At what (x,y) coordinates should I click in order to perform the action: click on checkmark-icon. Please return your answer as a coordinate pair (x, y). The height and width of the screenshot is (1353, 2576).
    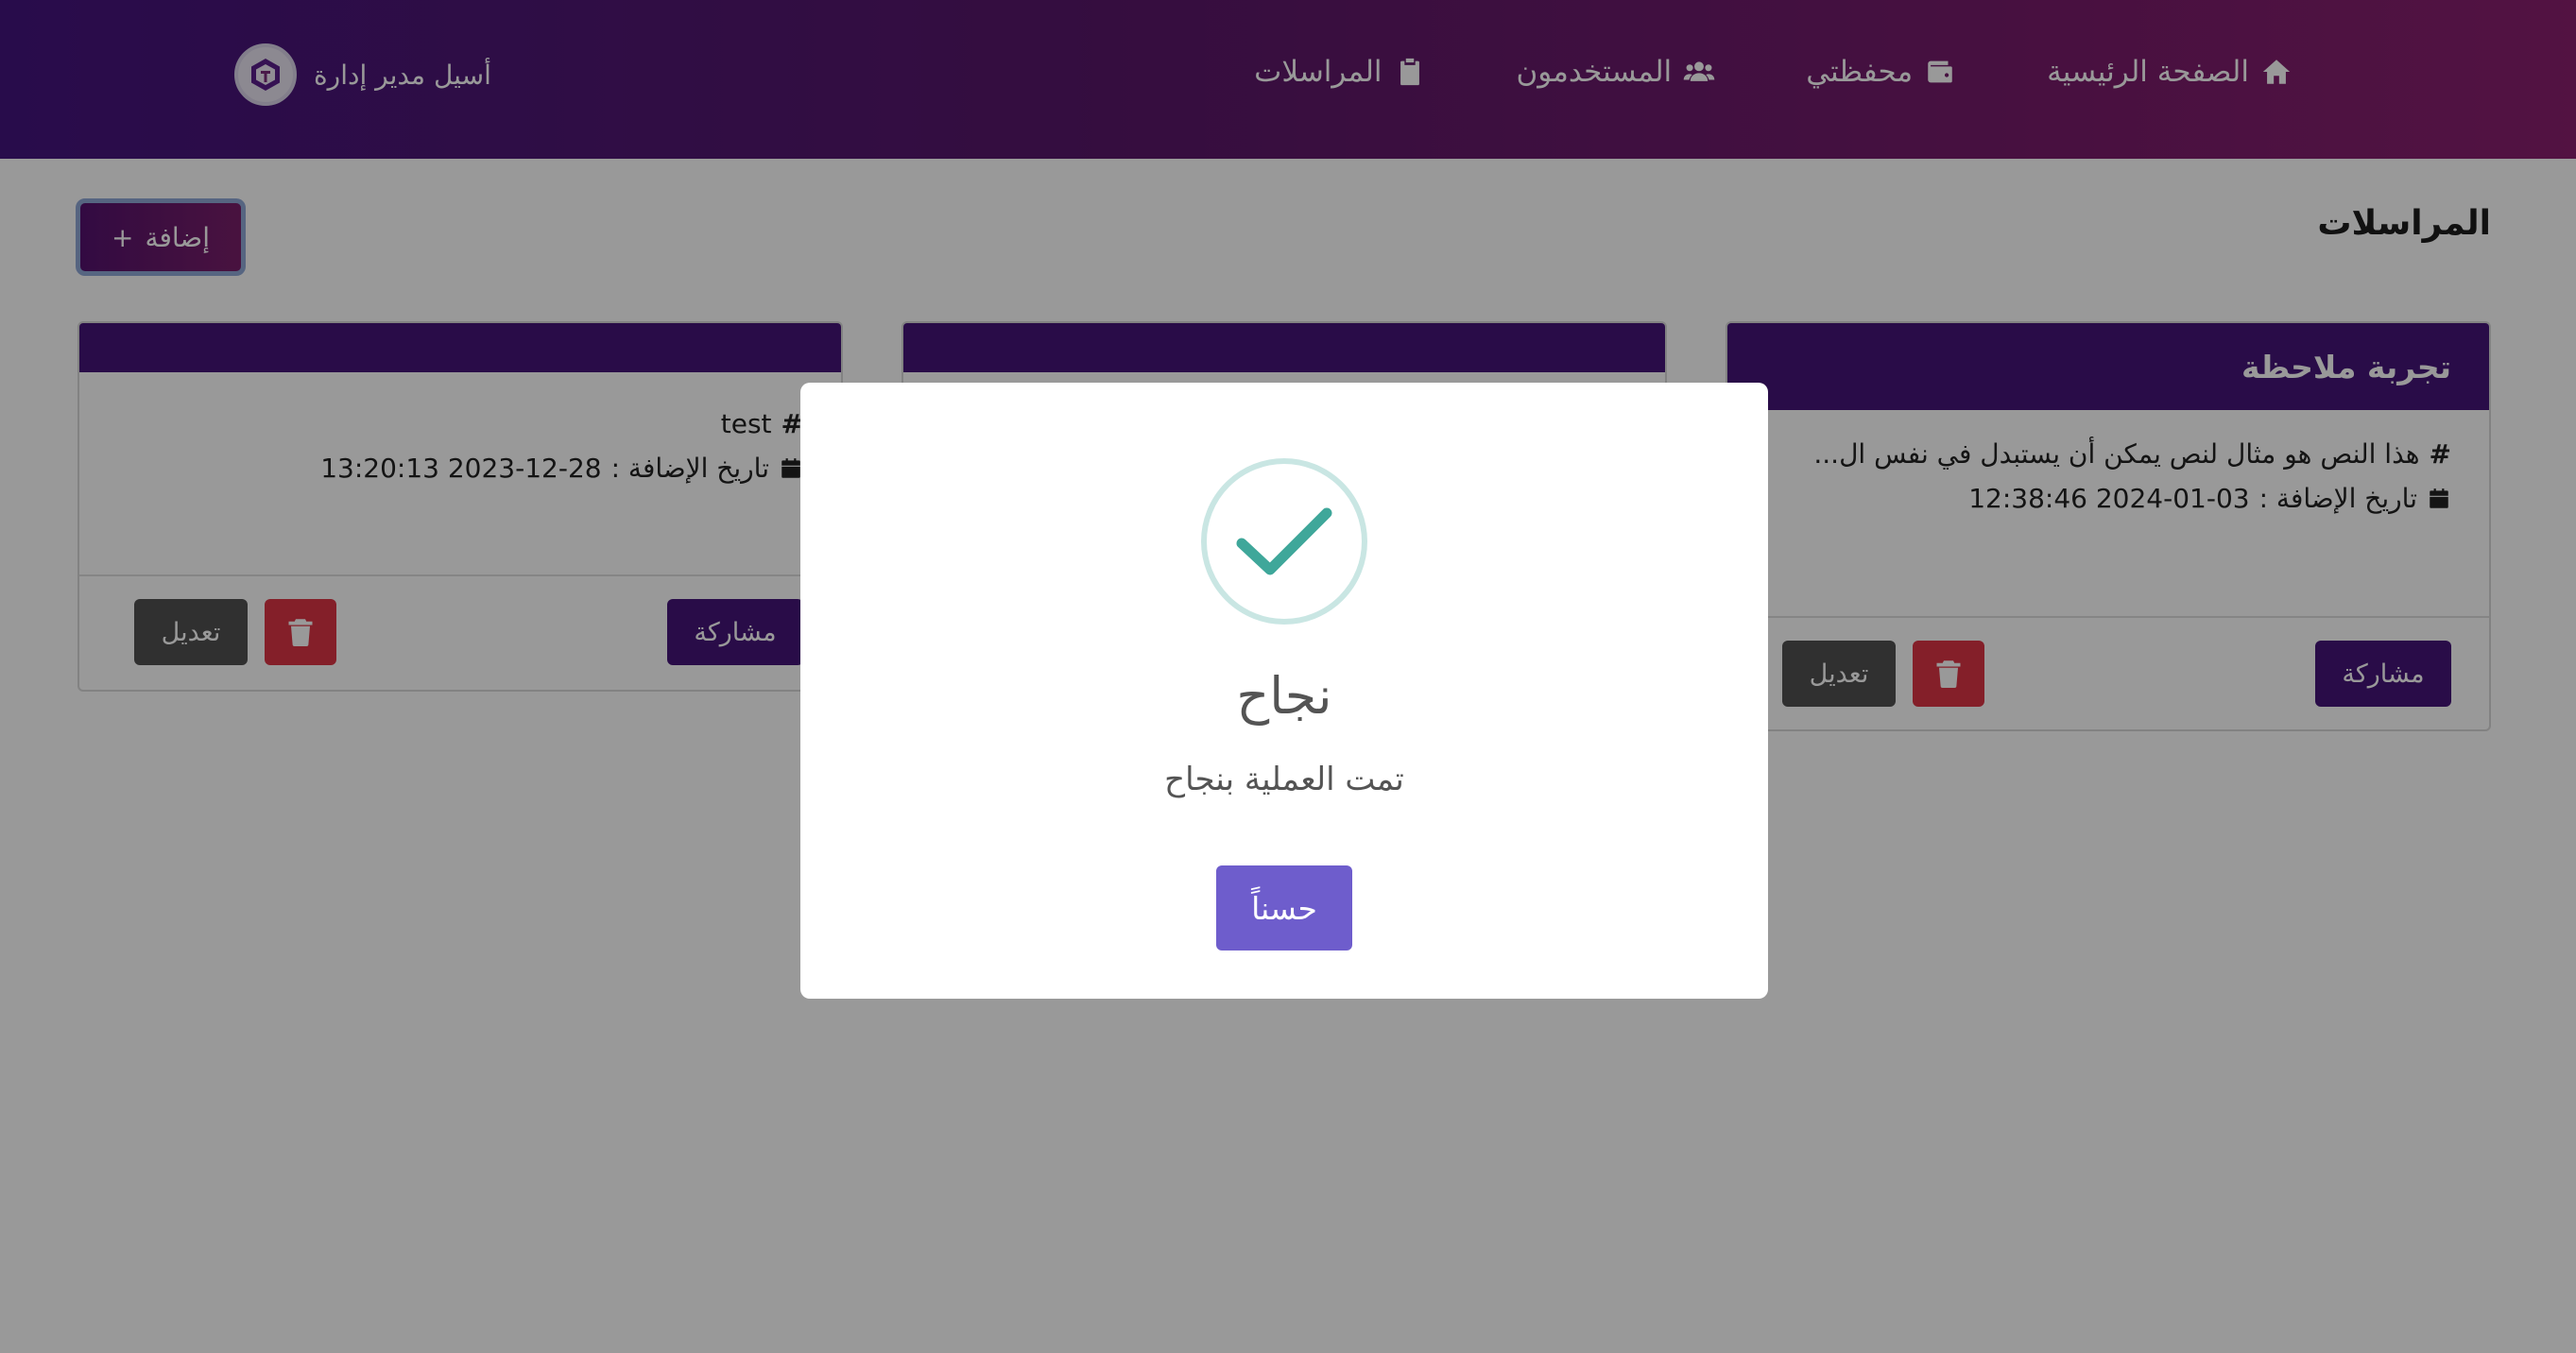
    Looking at the image, I should click on (1284, 541).